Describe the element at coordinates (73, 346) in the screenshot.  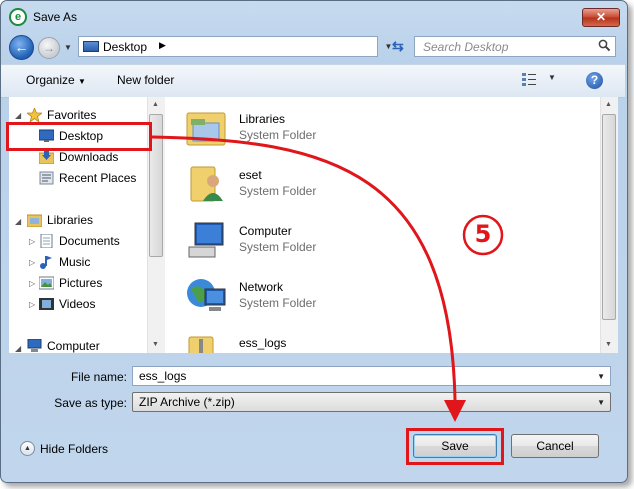
I see `nav-computer-label: Computer` at that location.